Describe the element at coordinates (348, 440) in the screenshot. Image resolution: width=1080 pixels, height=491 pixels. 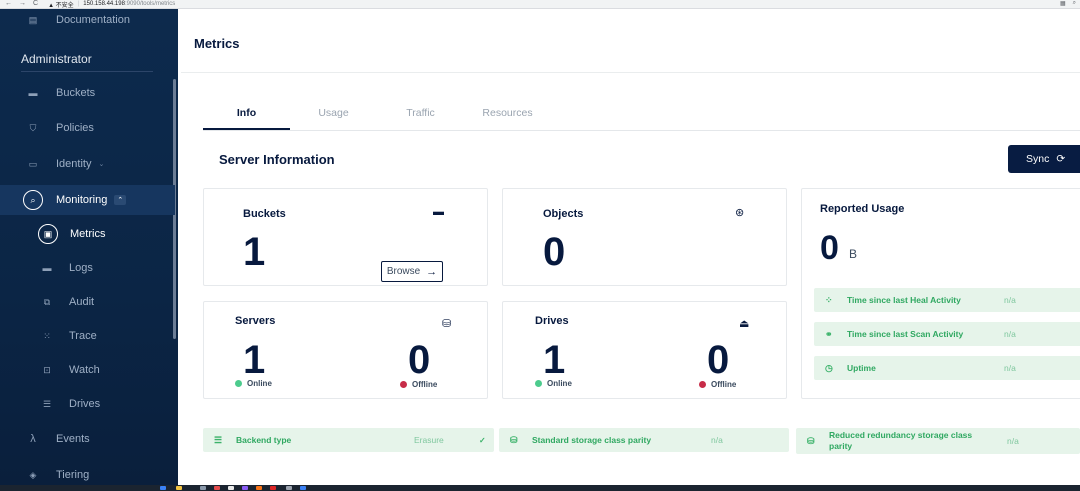
I see `backend-type-row: ☰ Backend type Erasure ✓` at that location.